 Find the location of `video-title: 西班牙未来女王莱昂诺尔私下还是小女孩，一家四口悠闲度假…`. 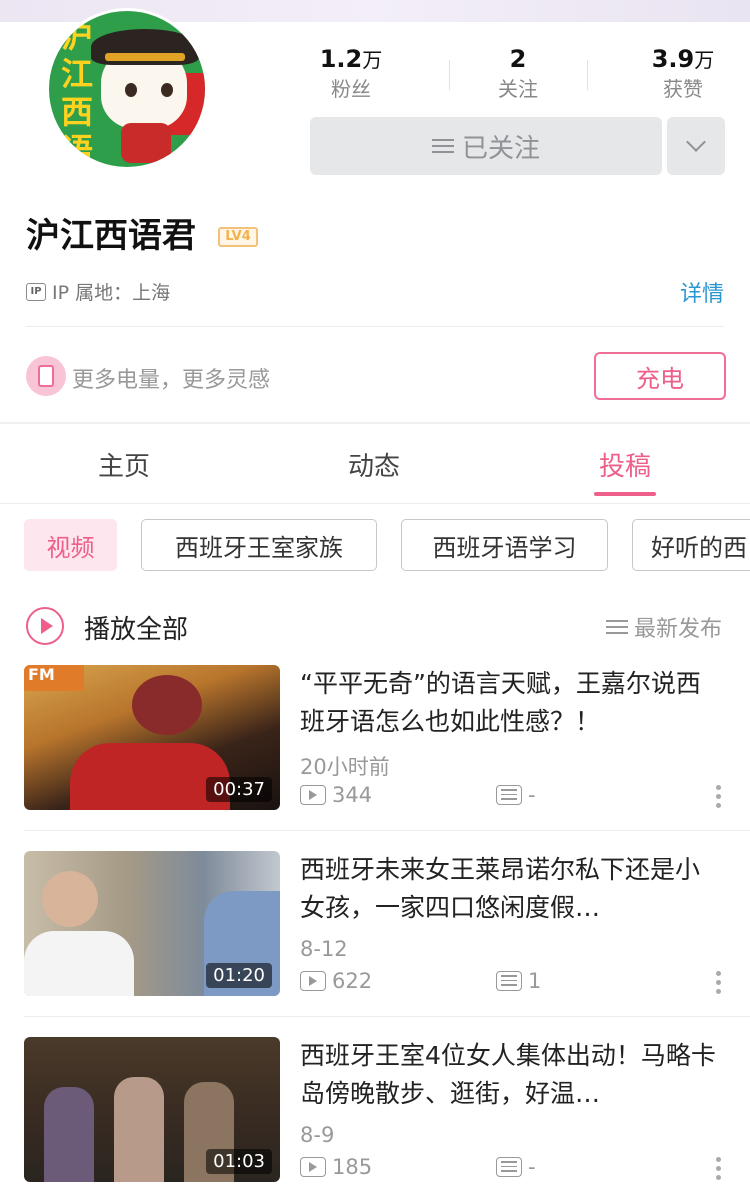

video-title: 西班牙未来女王莱昂诺尔私下还是小女孩，一家四口悠闲度假… is located at coordinates (510, 889).